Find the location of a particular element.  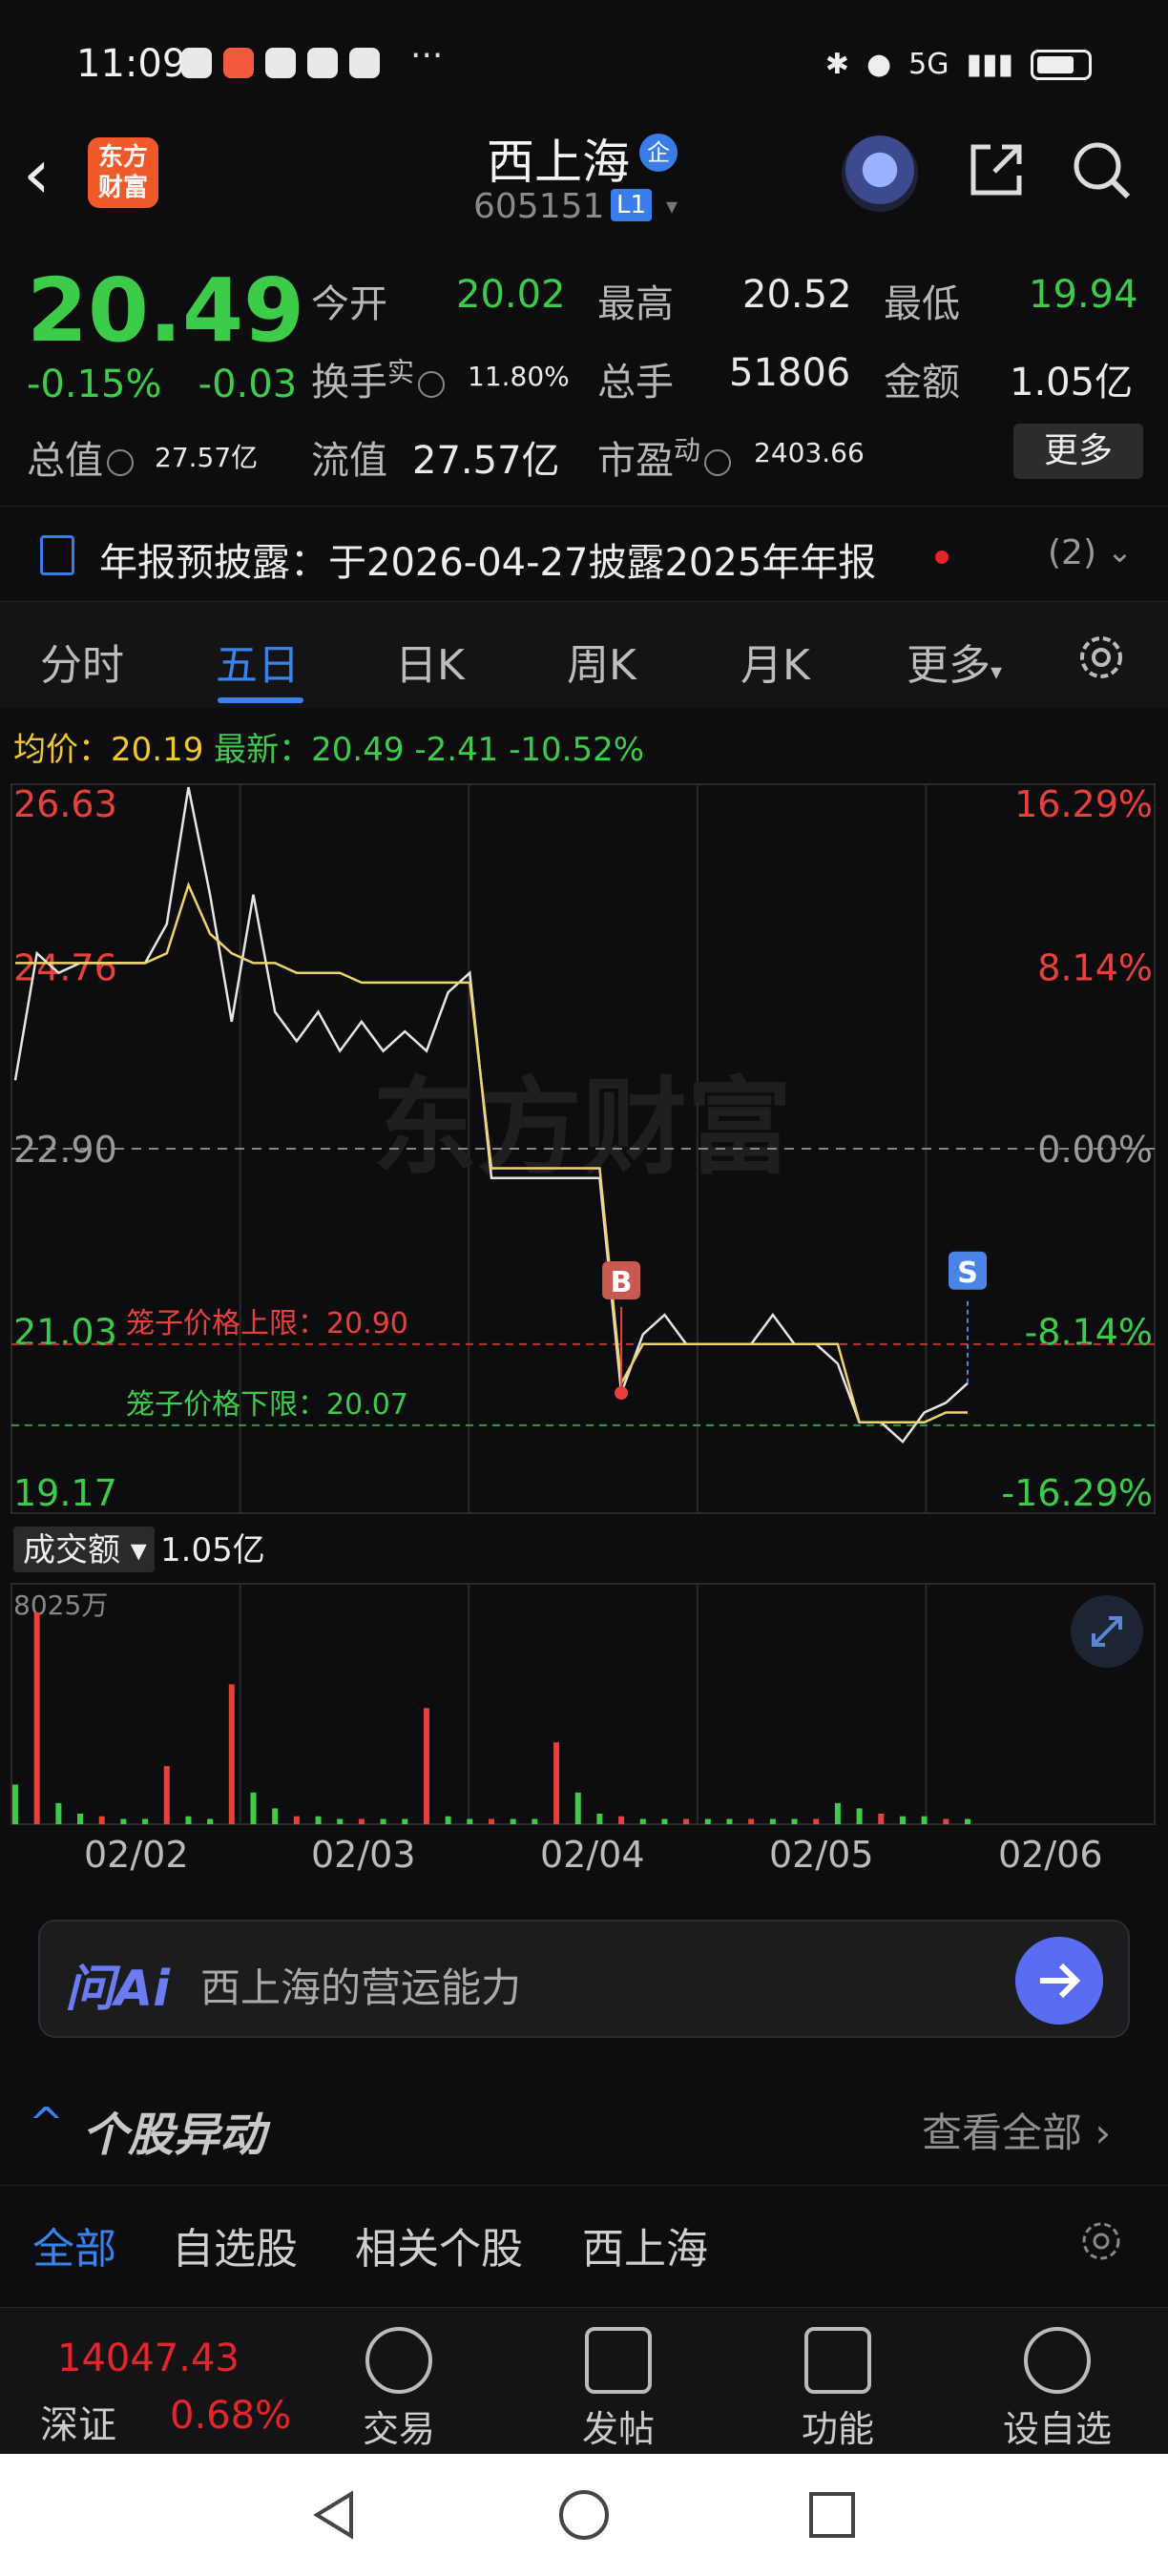

stock-name: 西上海 is located at coordinates (558, 162).